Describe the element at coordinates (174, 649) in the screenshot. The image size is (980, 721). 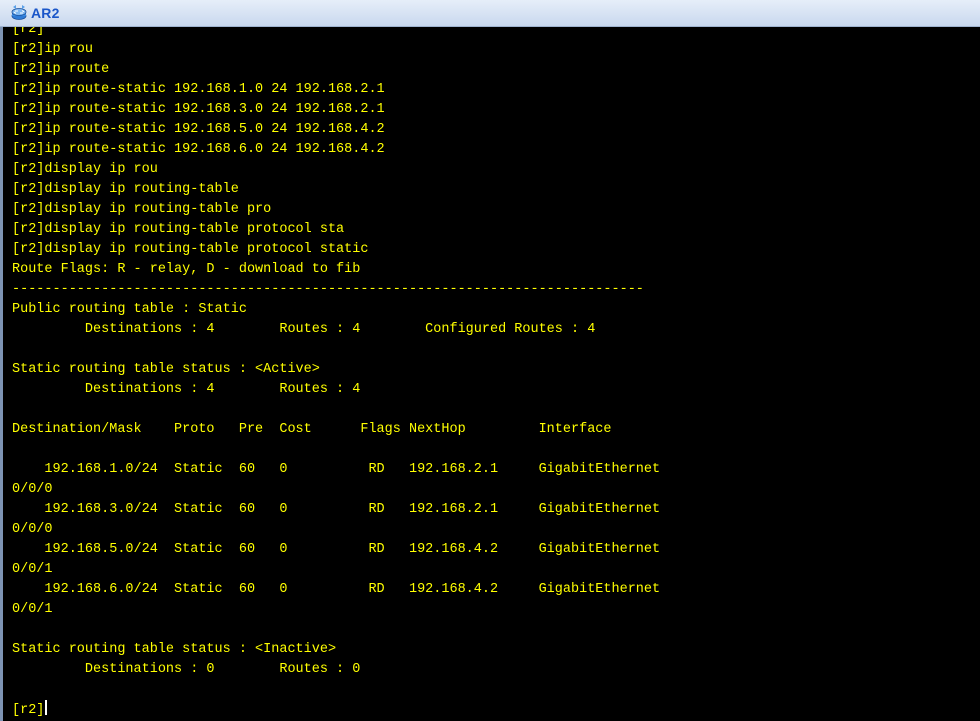
I see `terminal-line-text: Static routing table status : <Inactive>` at that location.